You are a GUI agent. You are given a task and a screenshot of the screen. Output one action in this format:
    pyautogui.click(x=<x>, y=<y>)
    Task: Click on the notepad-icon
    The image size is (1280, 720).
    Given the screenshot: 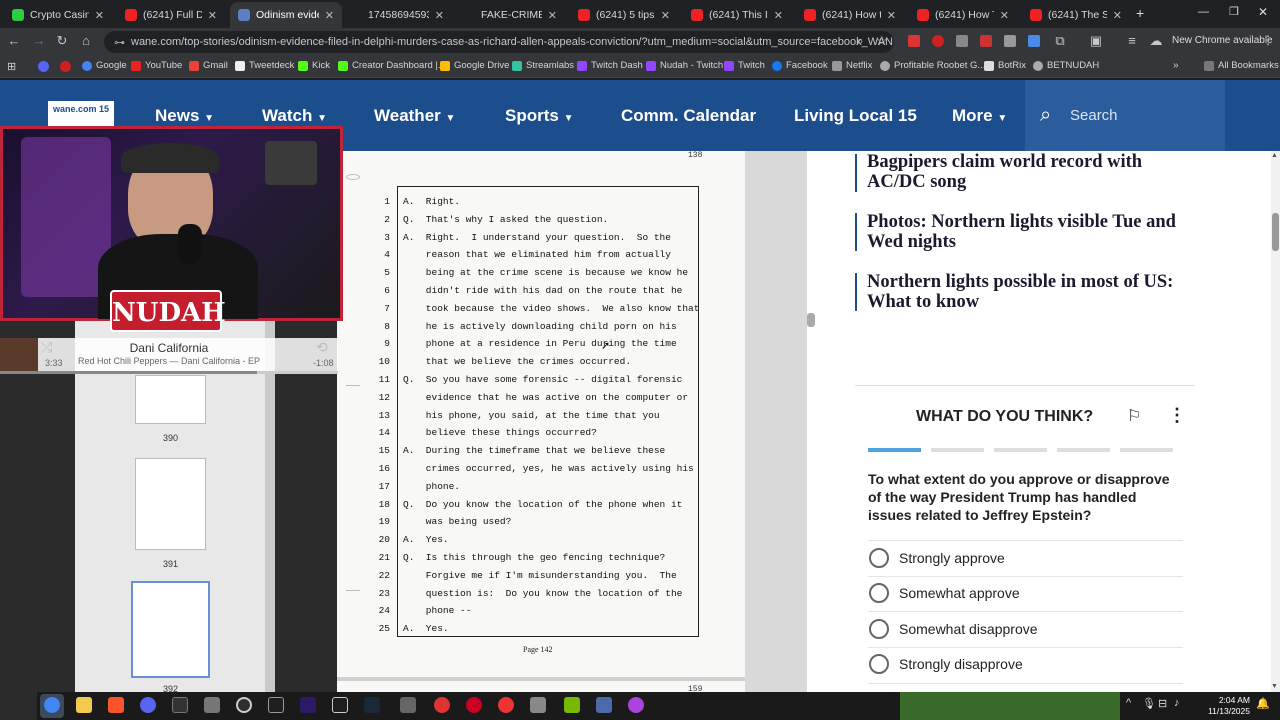 What is the action you would take?
    pyautogui.click(x=212, y=705)
    